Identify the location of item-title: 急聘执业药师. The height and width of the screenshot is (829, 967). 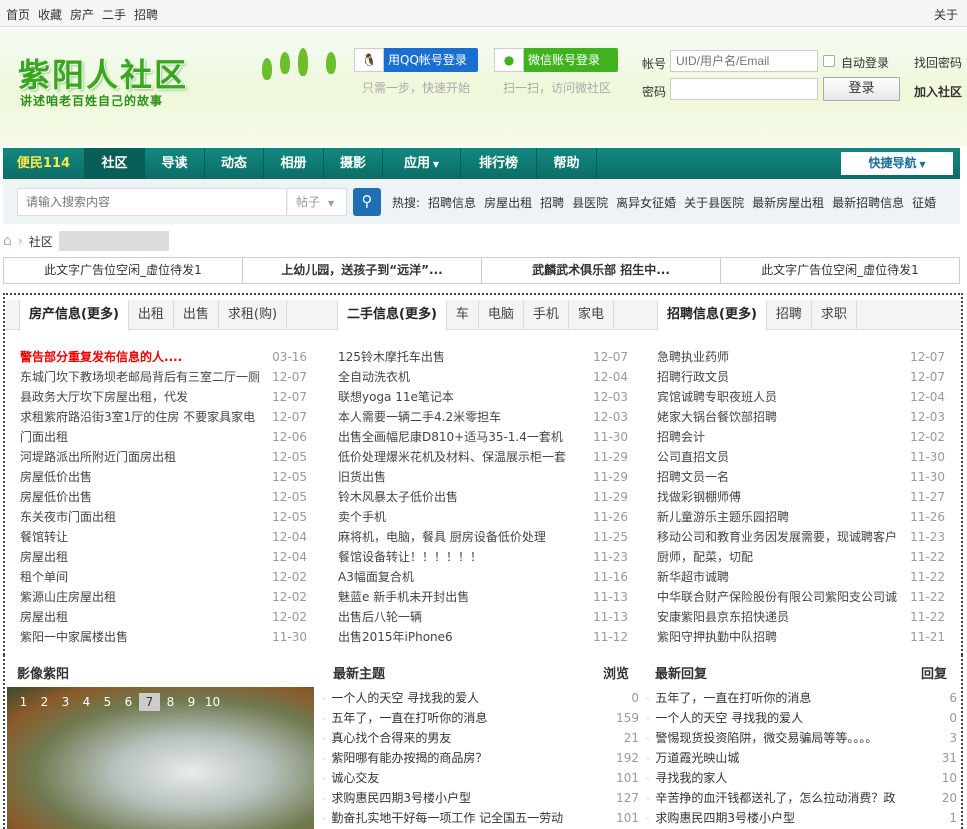
(693, 357).